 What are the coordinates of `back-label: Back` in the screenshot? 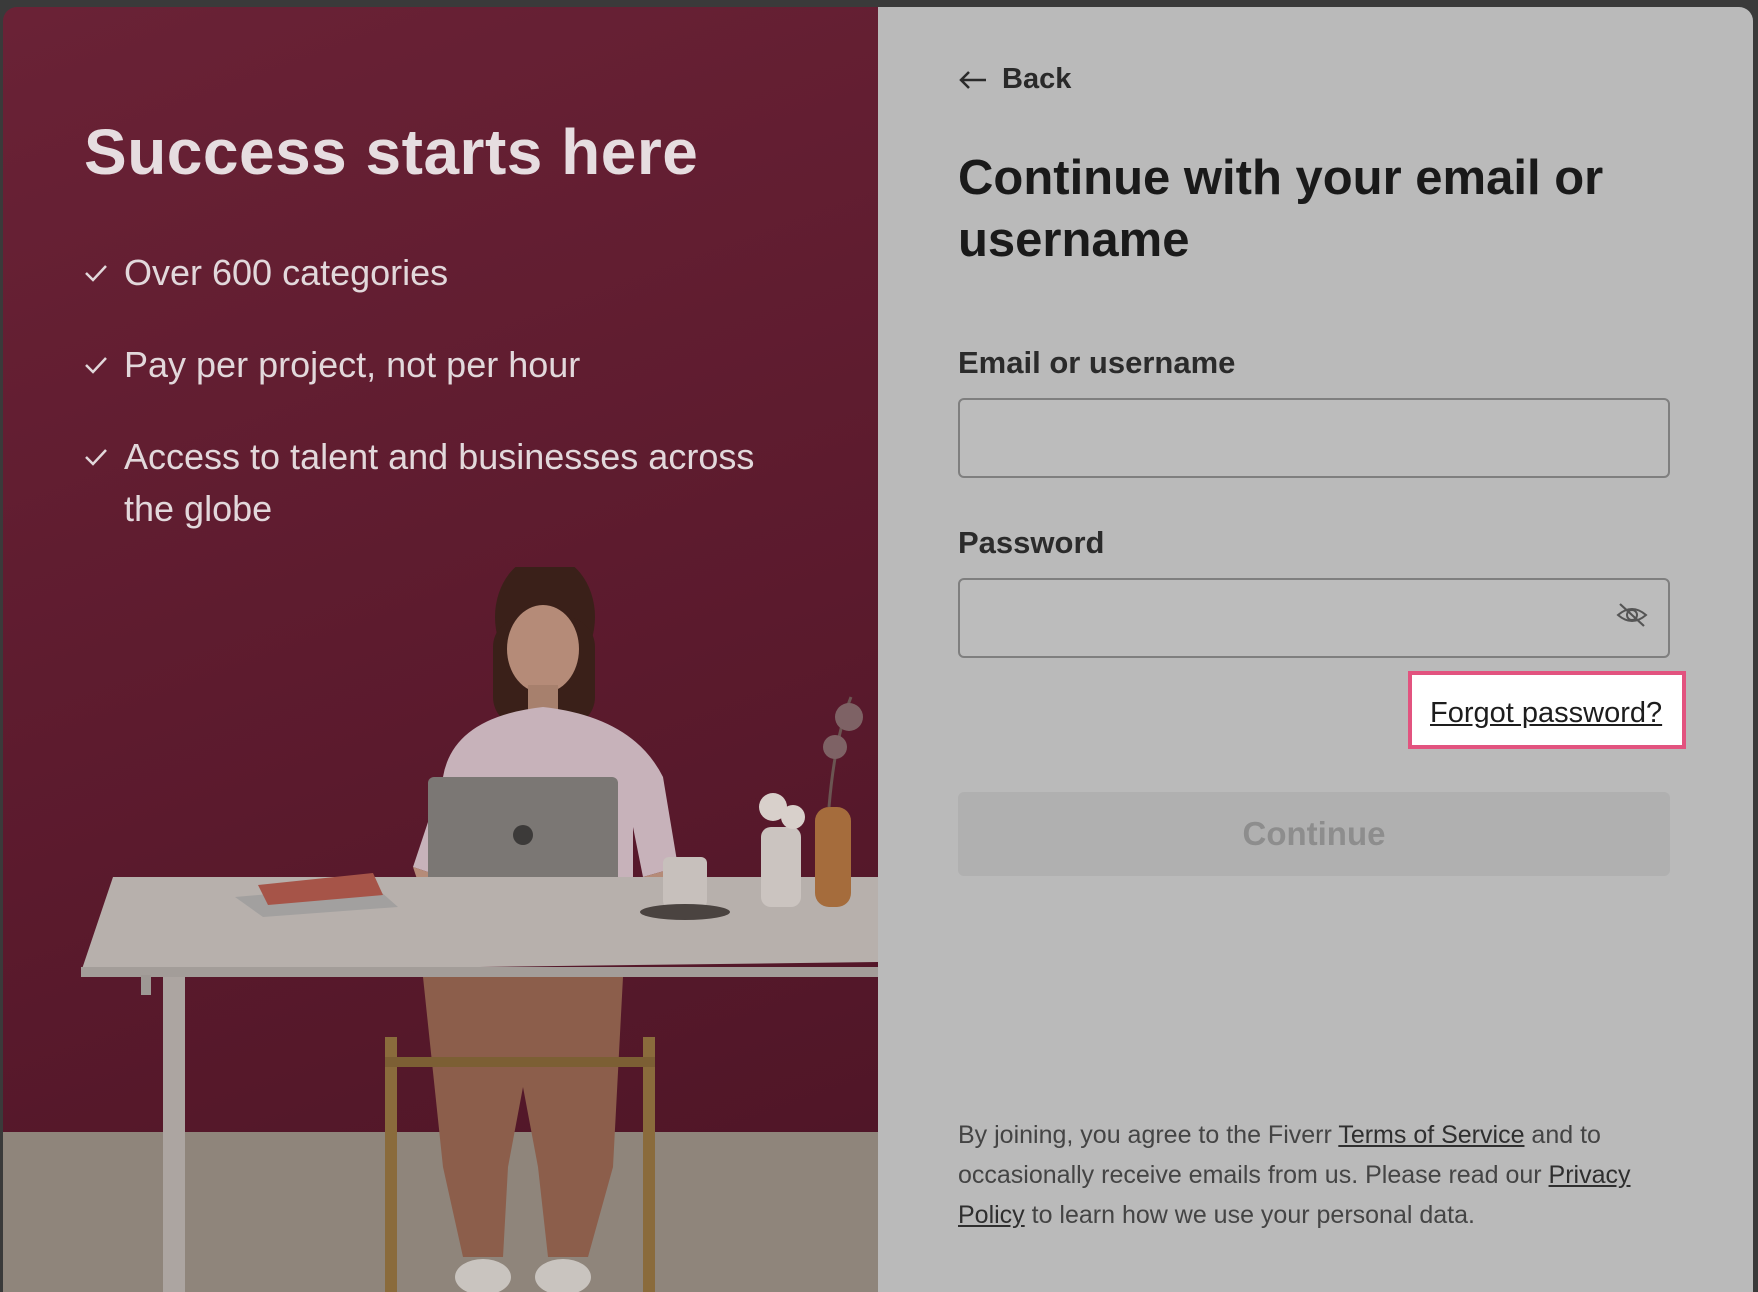 It's located at (1037, 79).